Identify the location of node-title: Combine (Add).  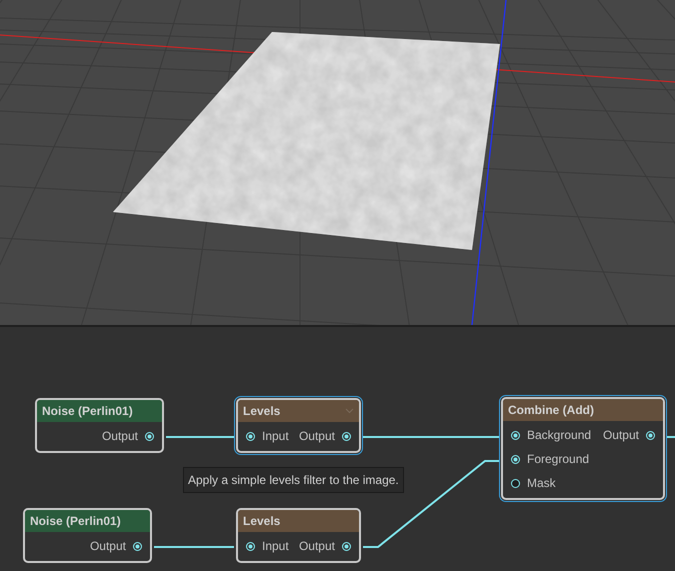
(551, 410).